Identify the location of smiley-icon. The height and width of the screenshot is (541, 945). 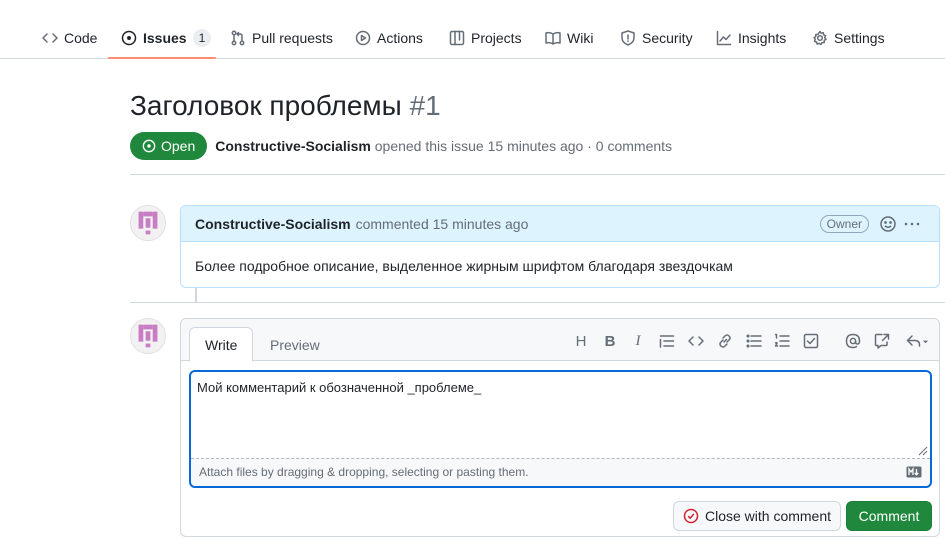
(888, 224).